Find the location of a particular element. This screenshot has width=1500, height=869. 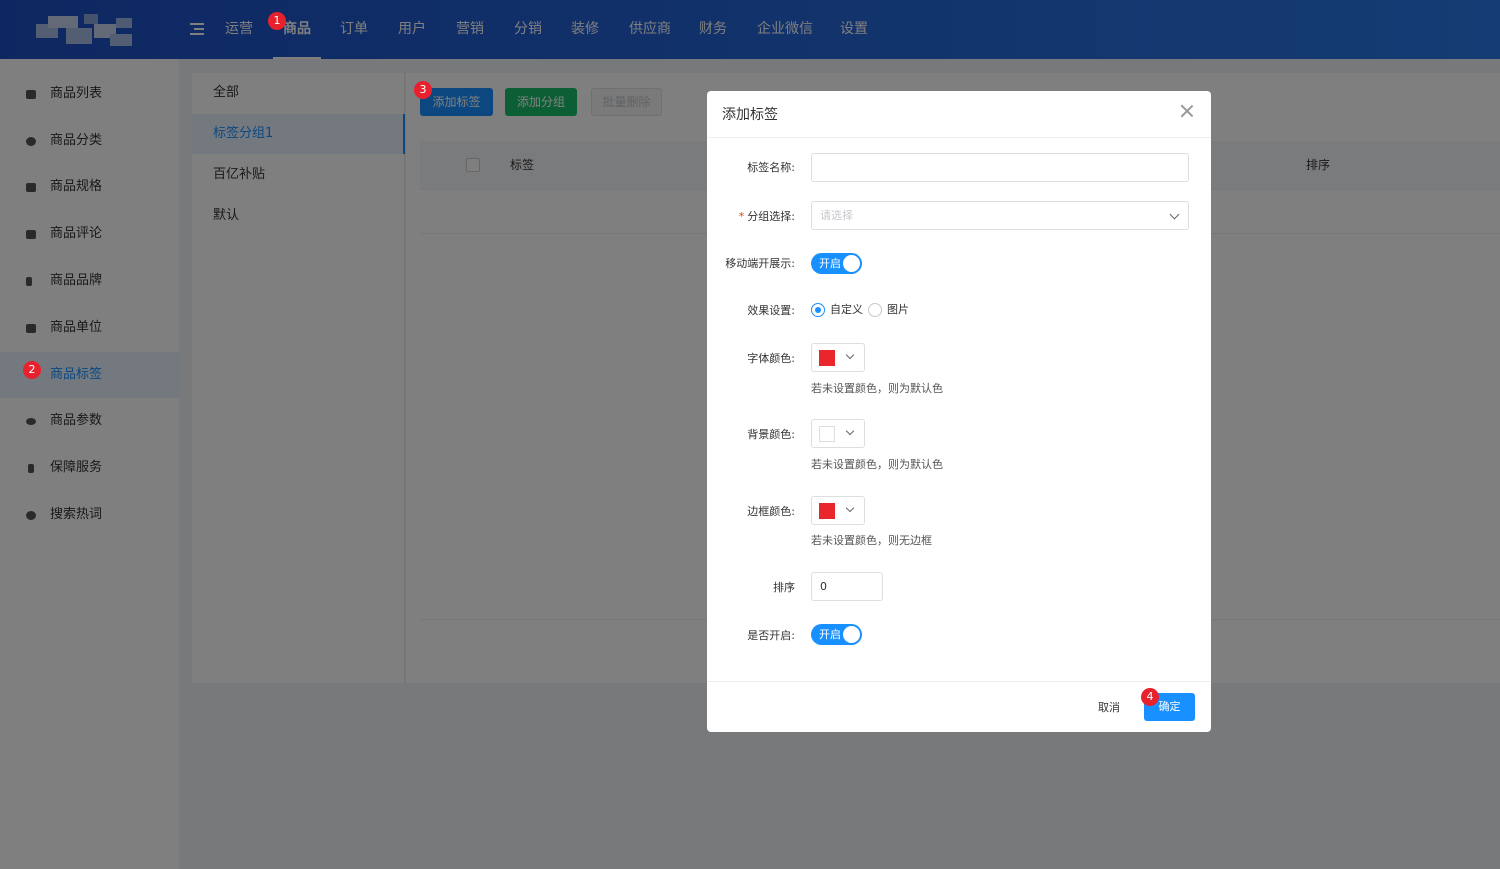

effect-radio-group: 自定义 图片 is located at coordinates (871, 310).